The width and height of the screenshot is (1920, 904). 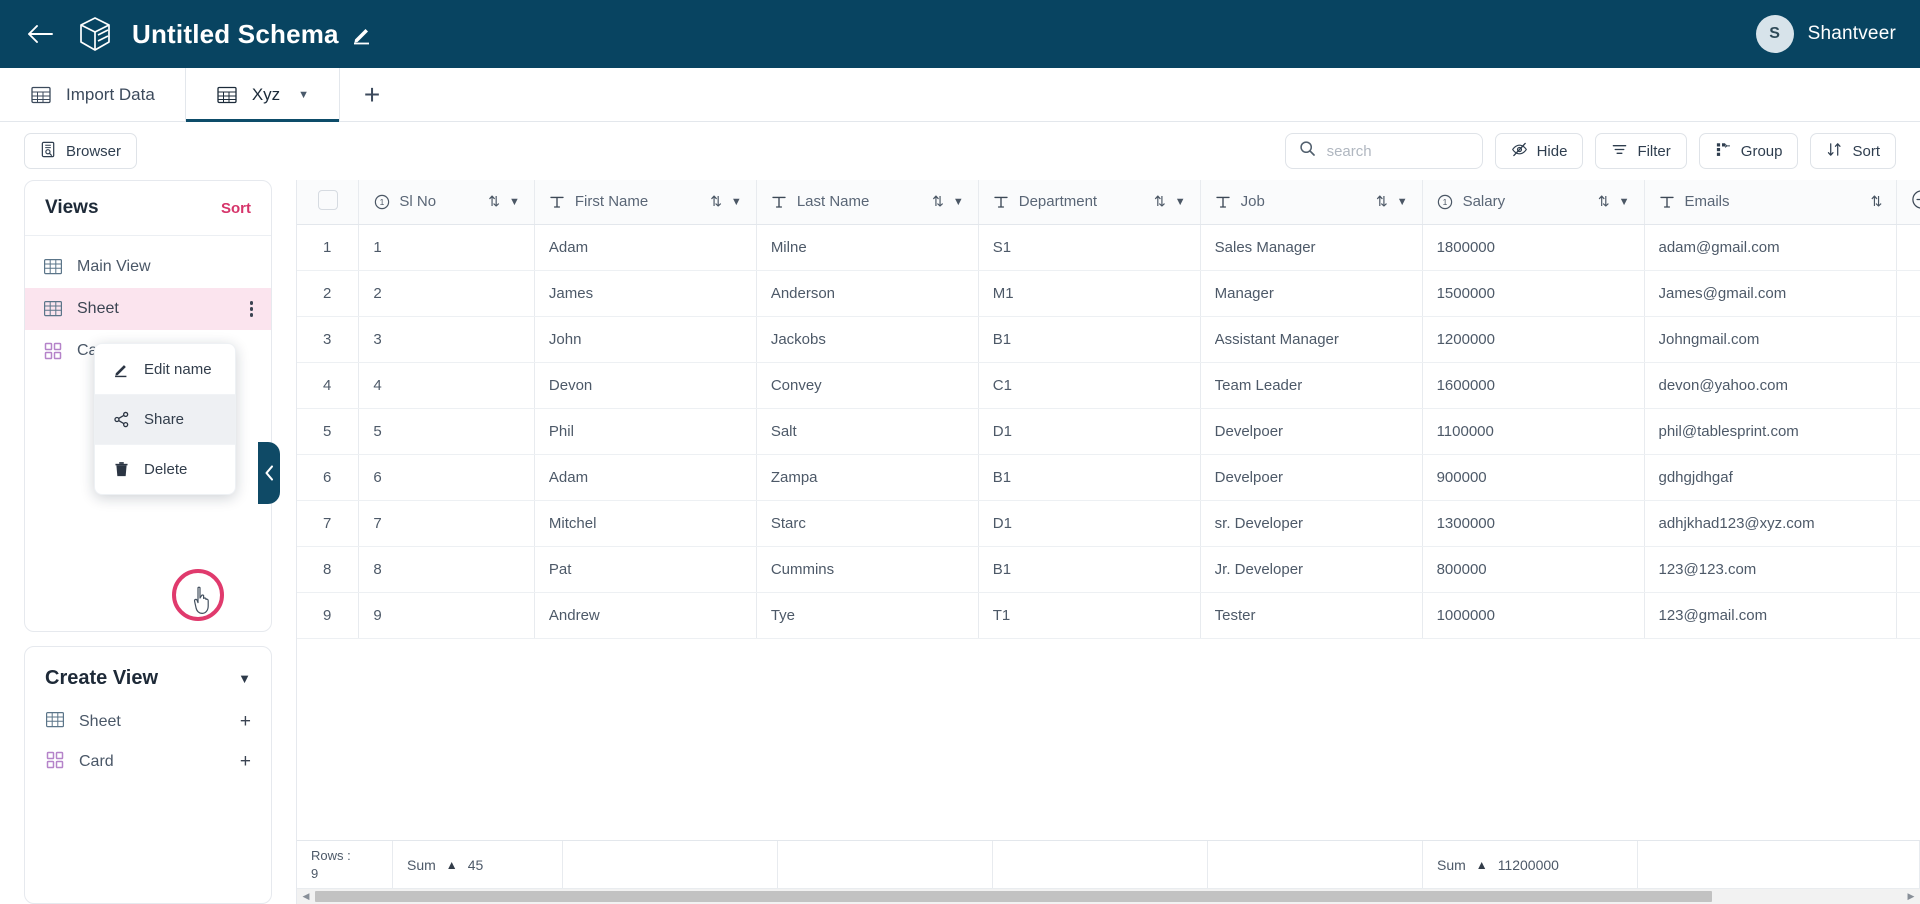 I want to click on cell-job: Sales Manager, so click(x=1311, y=247).